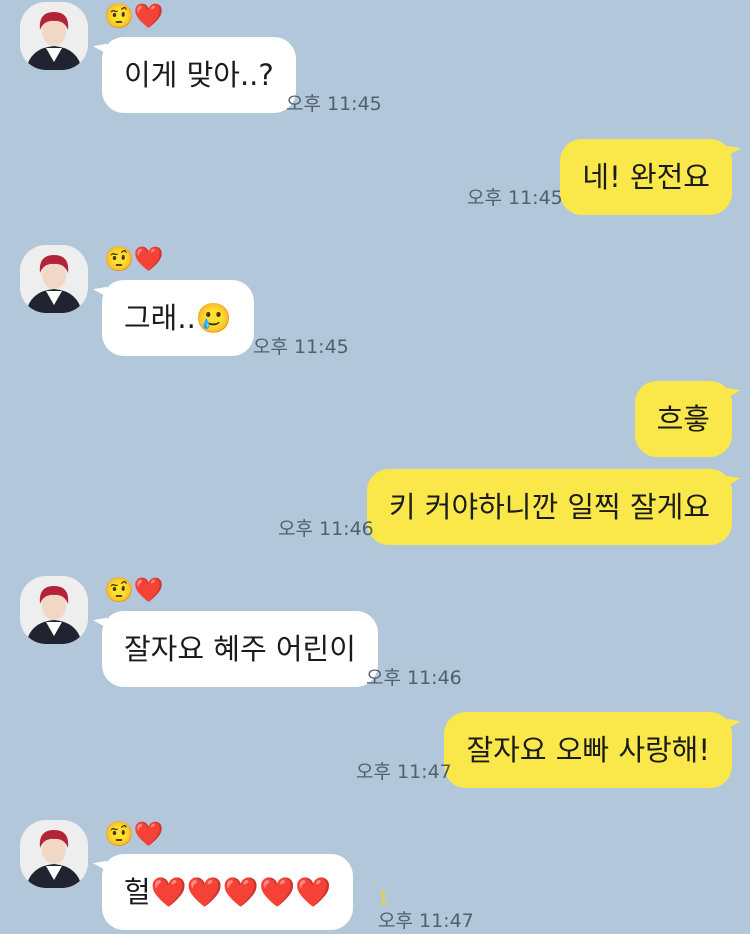  Describe the element at coordinates (383, 899) in the screenshot. I see `unread-count: 1` at that location.